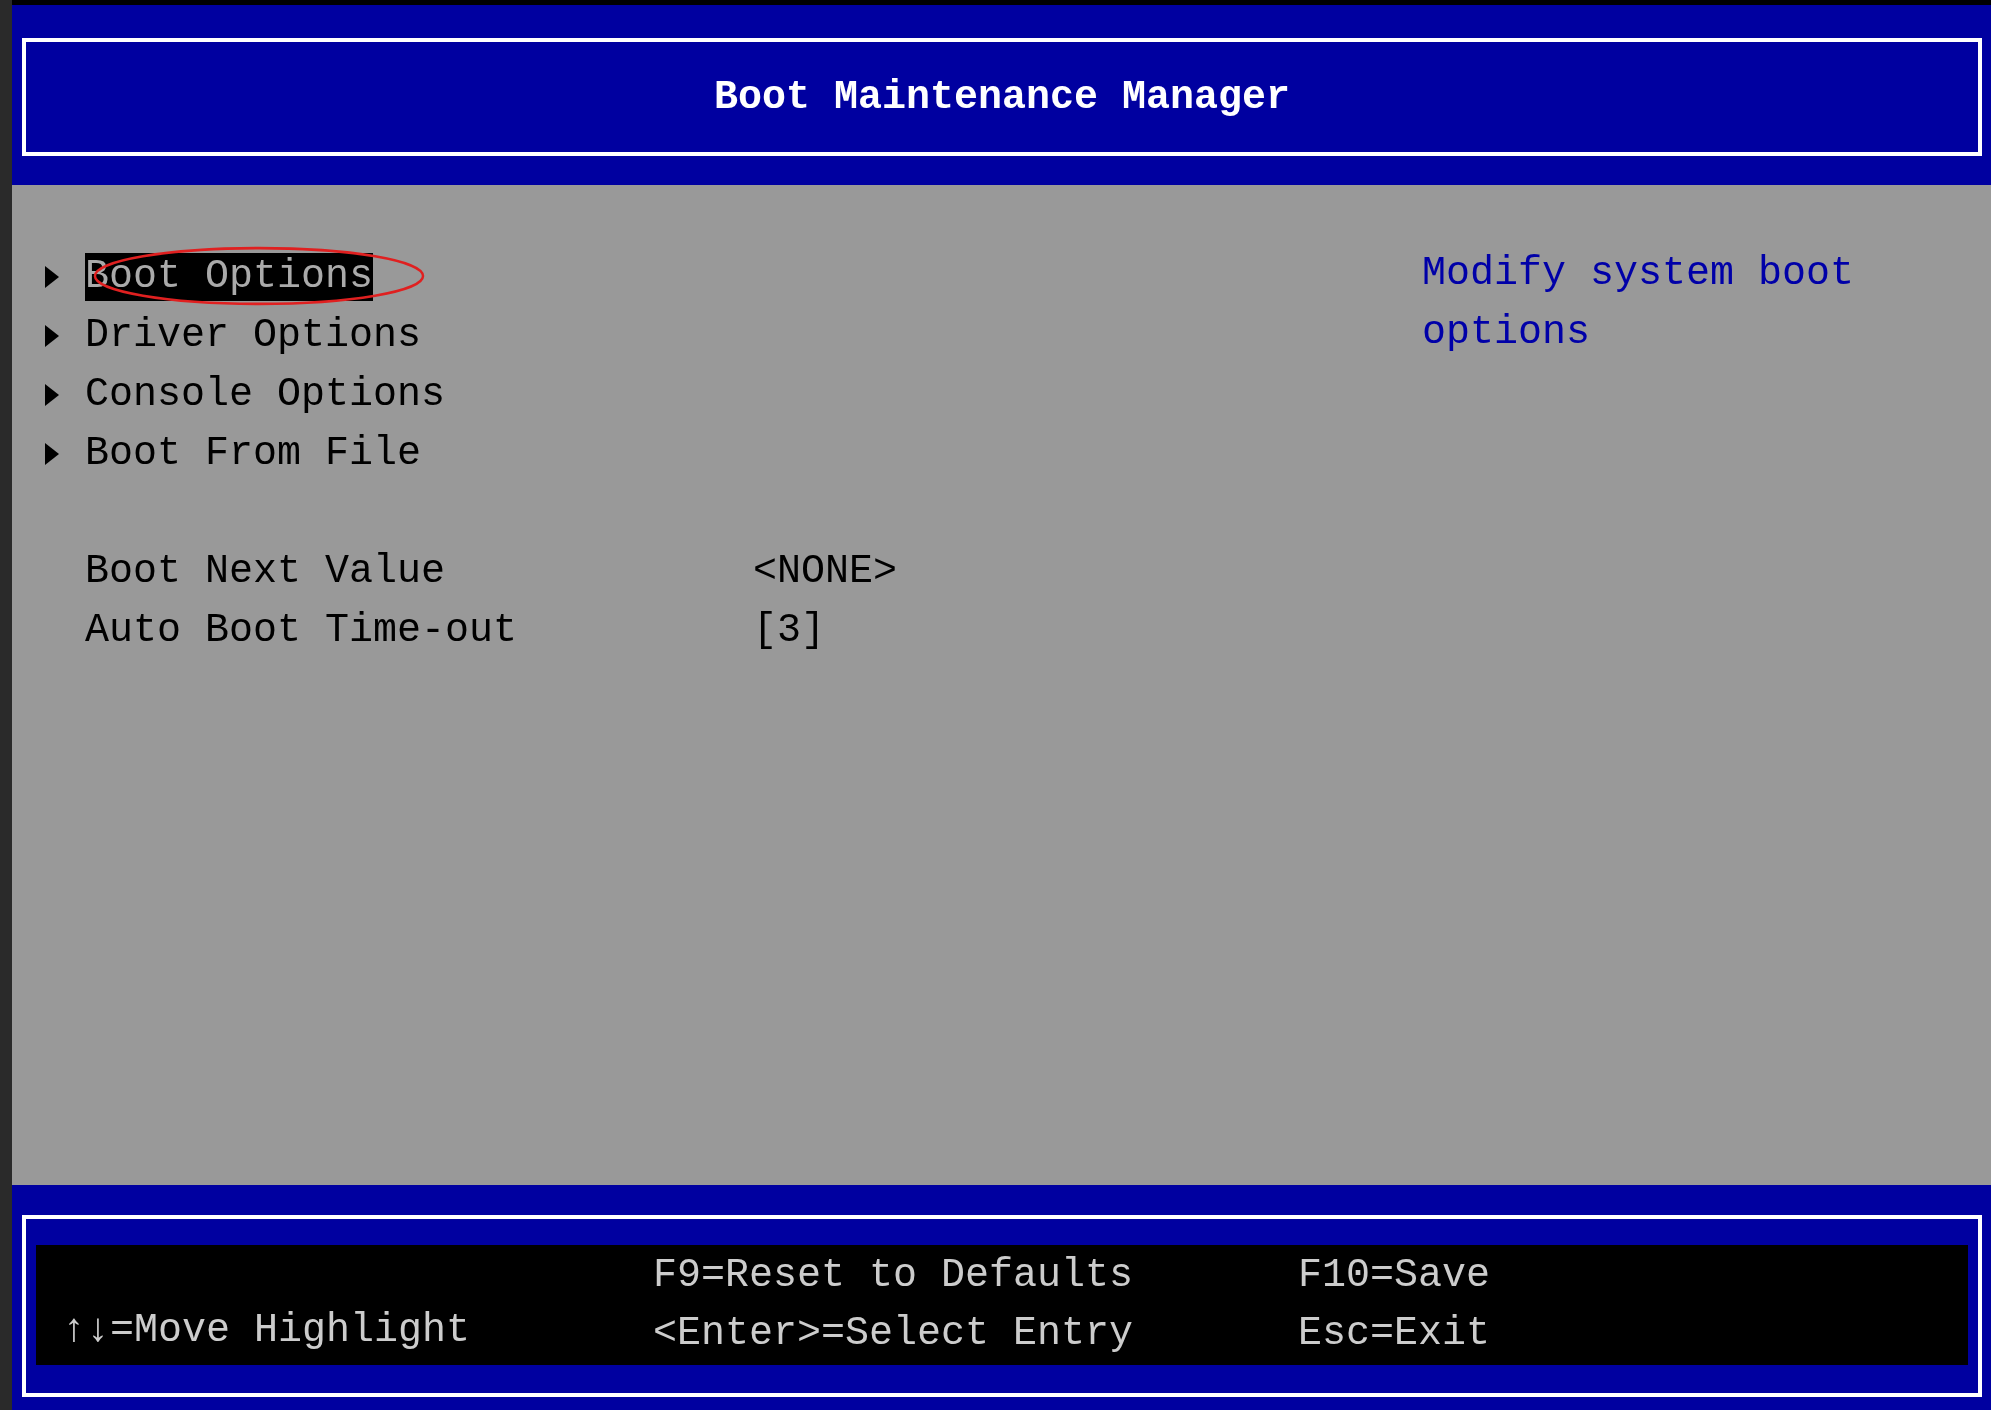 This screenshot has height=1410, width=1991. What do you see at coordinates (825, 571) in the screenshot?
I see `setting-value: <NONE>` at bounding box center [825, 571].